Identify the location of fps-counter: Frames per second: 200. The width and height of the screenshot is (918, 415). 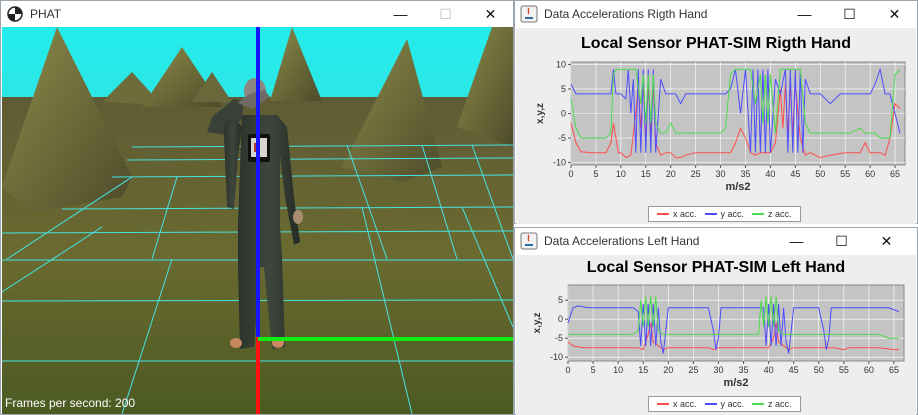
(70, 403).